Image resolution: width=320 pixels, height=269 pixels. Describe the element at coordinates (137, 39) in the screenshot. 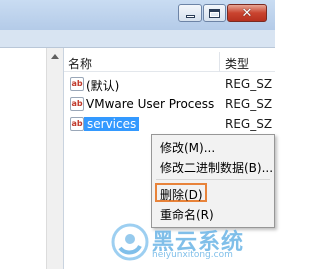

I see `pane-frame` at that location.